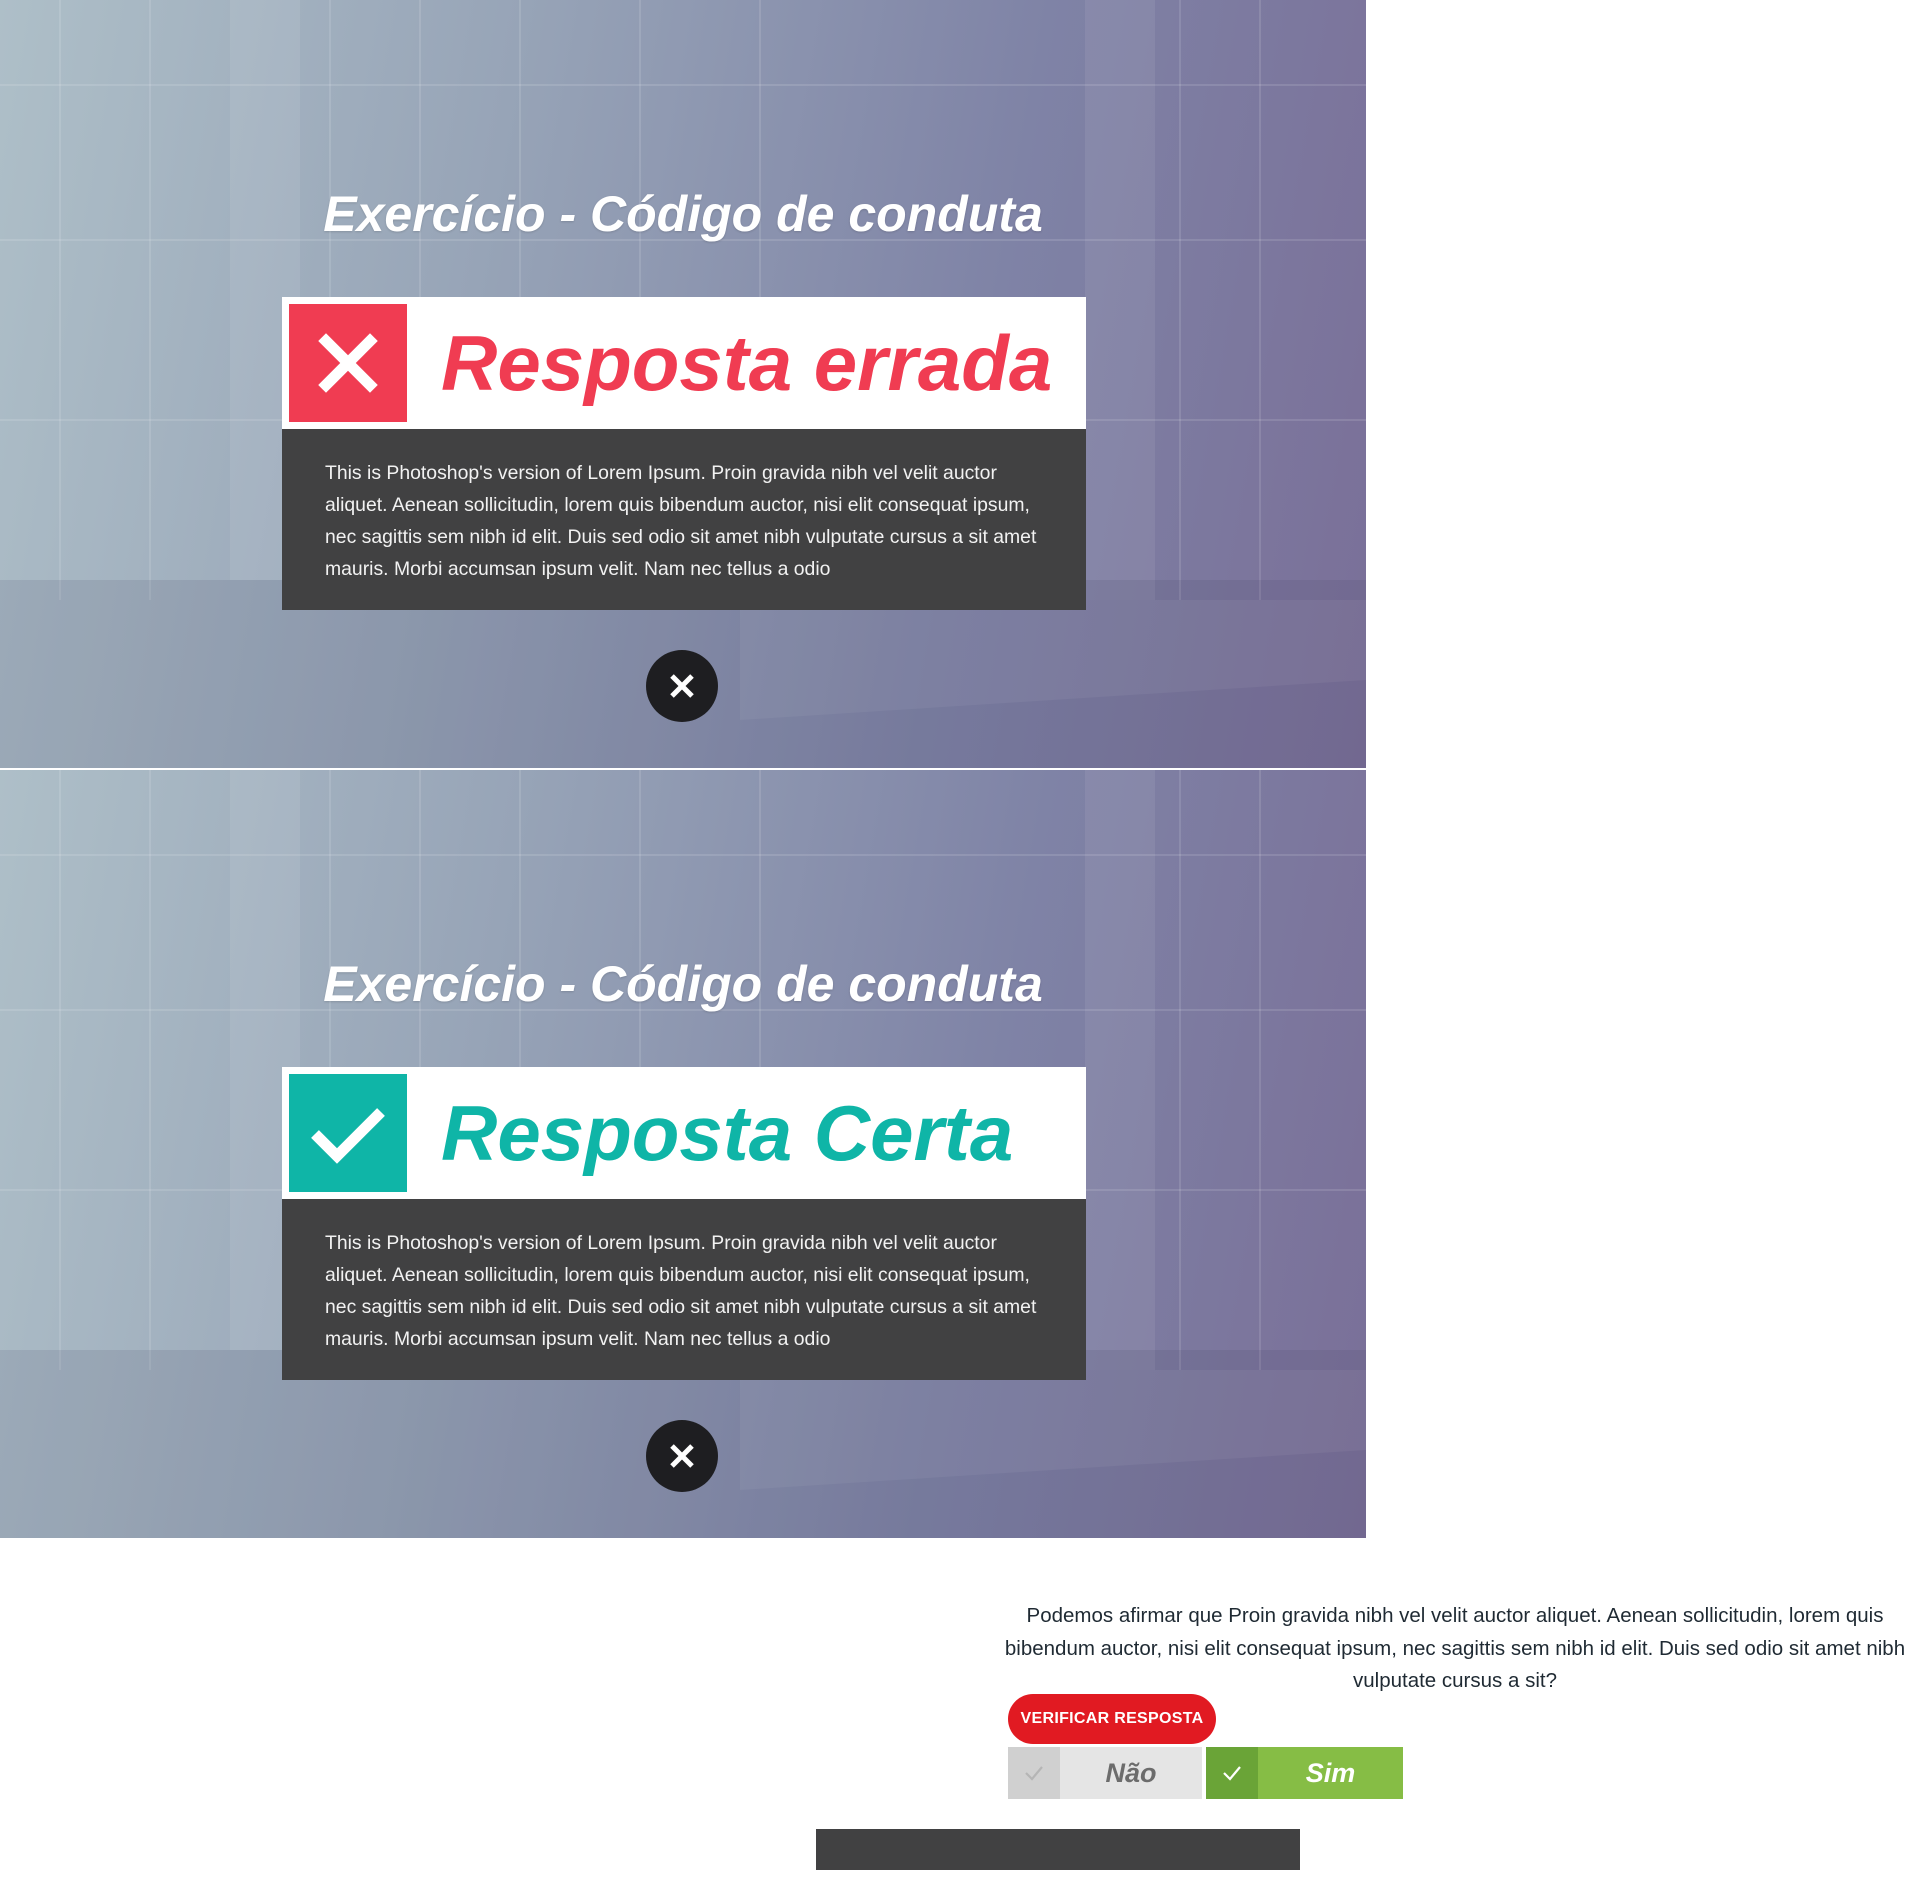 This screenshot has height=1880, width=1906. I want to click on correct-answer-icon, so click(348, 1133).